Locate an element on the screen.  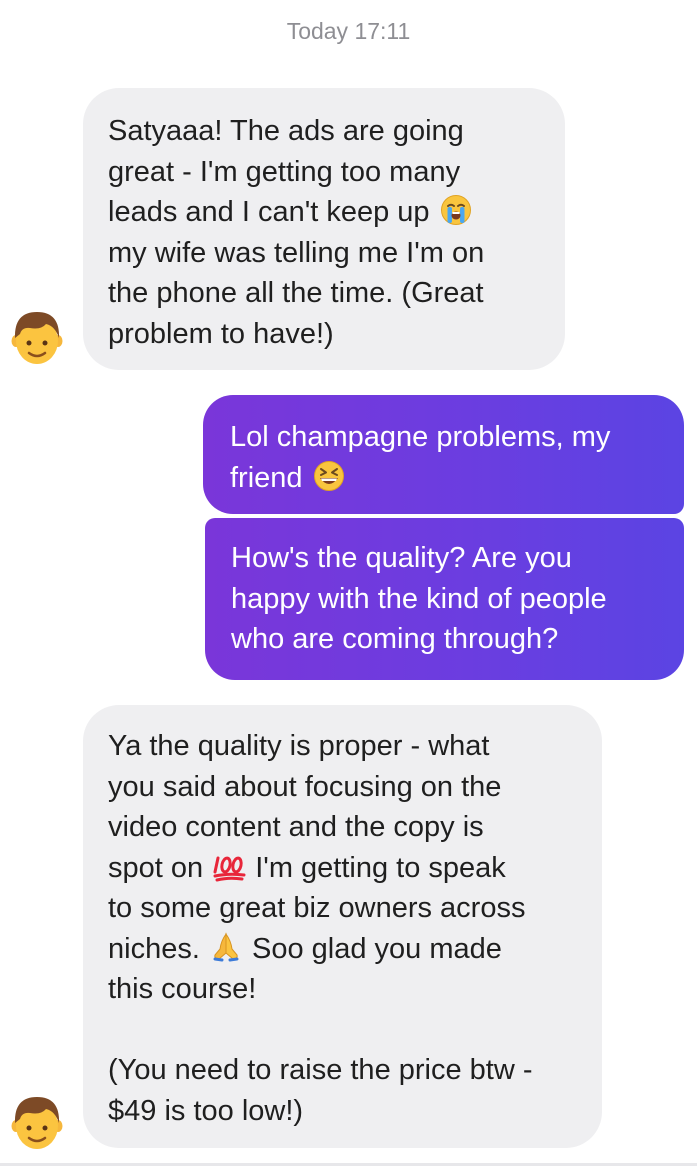
loudly-crying-face-icon is located at coordinates (456, 210).